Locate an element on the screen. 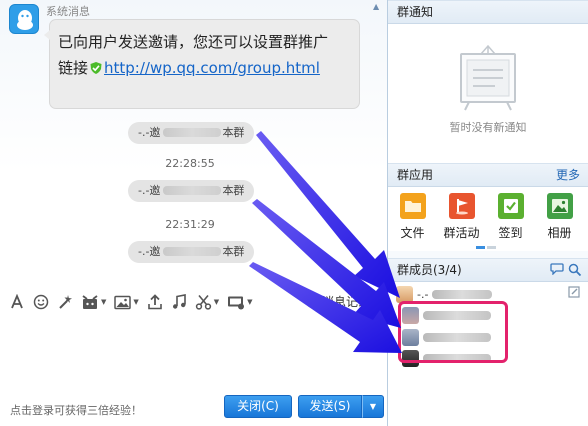  message-text: 已向用户发送邀请，您还可以设置群推广 is located at coordinates (193, 42).